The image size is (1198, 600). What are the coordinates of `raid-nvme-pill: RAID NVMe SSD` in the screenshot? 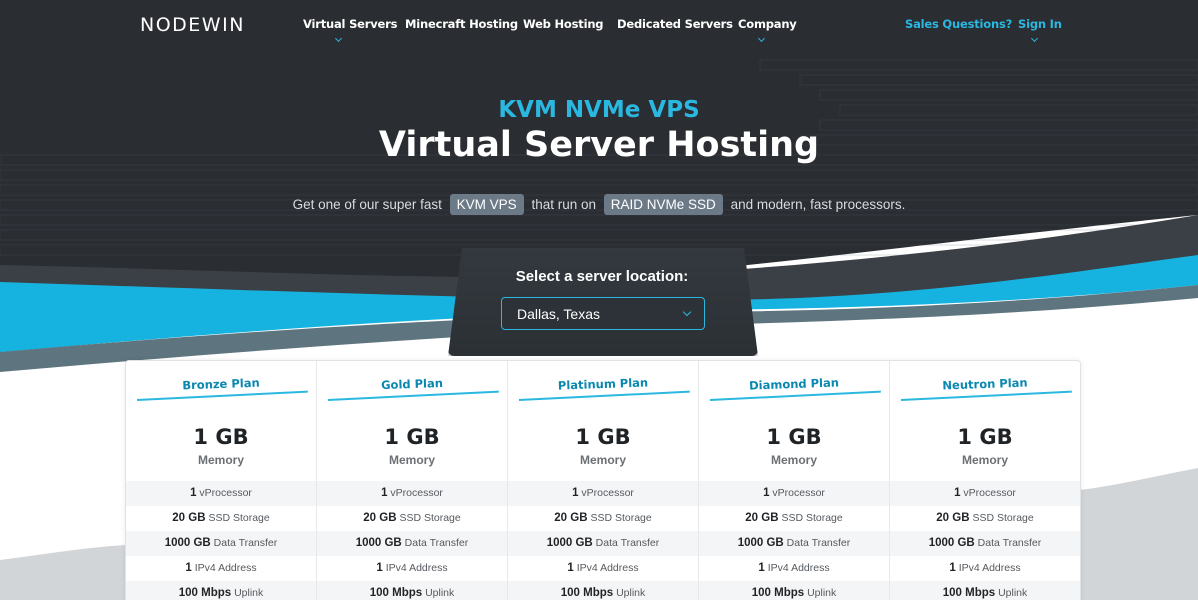 It's located at (663, 204).